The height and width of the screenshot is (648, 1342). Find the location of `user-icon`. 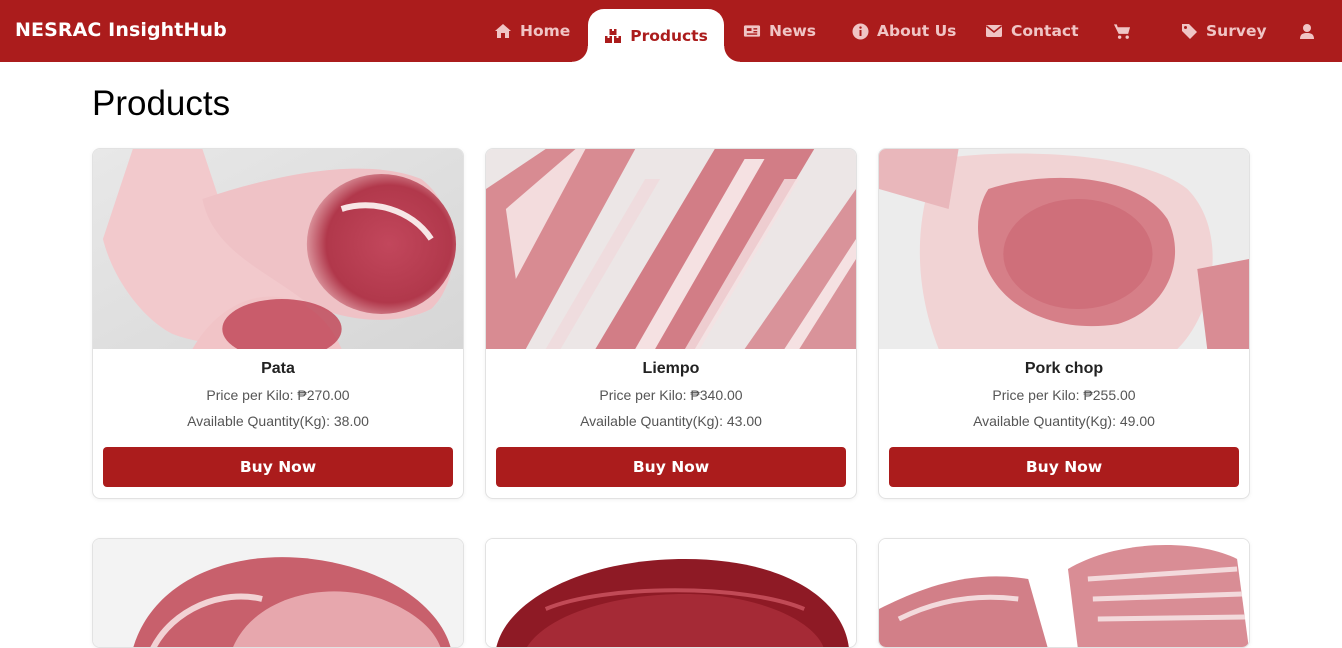

user-icon is located at coordinates (1307, 31).